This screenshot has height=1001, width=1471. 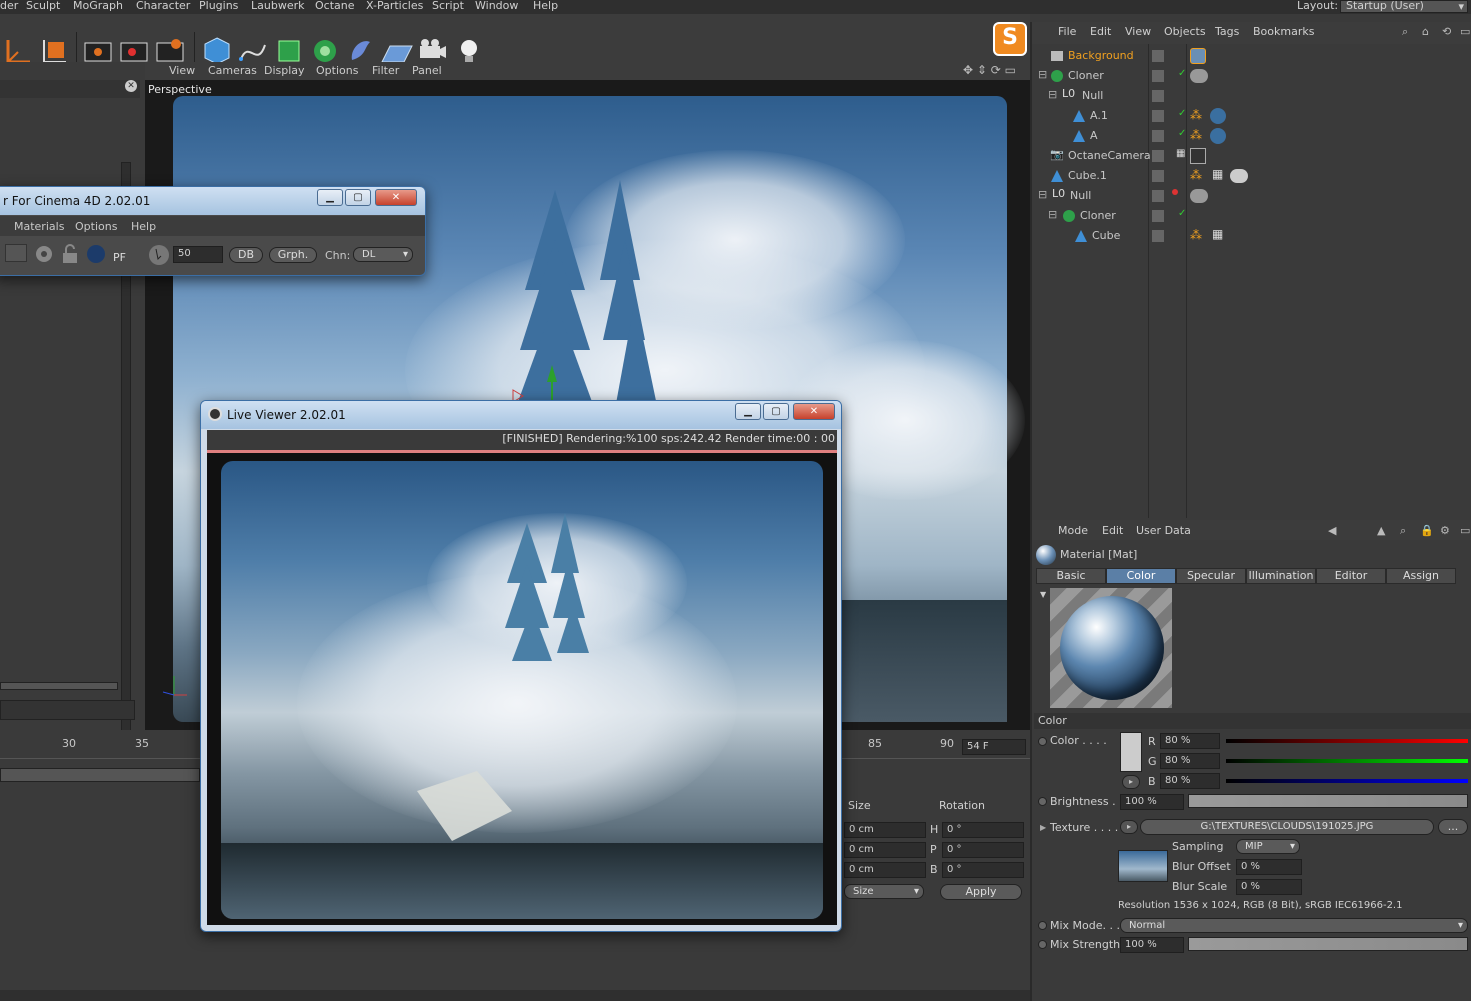 I want to click on tag-icon, so click(x=1199, y=196).